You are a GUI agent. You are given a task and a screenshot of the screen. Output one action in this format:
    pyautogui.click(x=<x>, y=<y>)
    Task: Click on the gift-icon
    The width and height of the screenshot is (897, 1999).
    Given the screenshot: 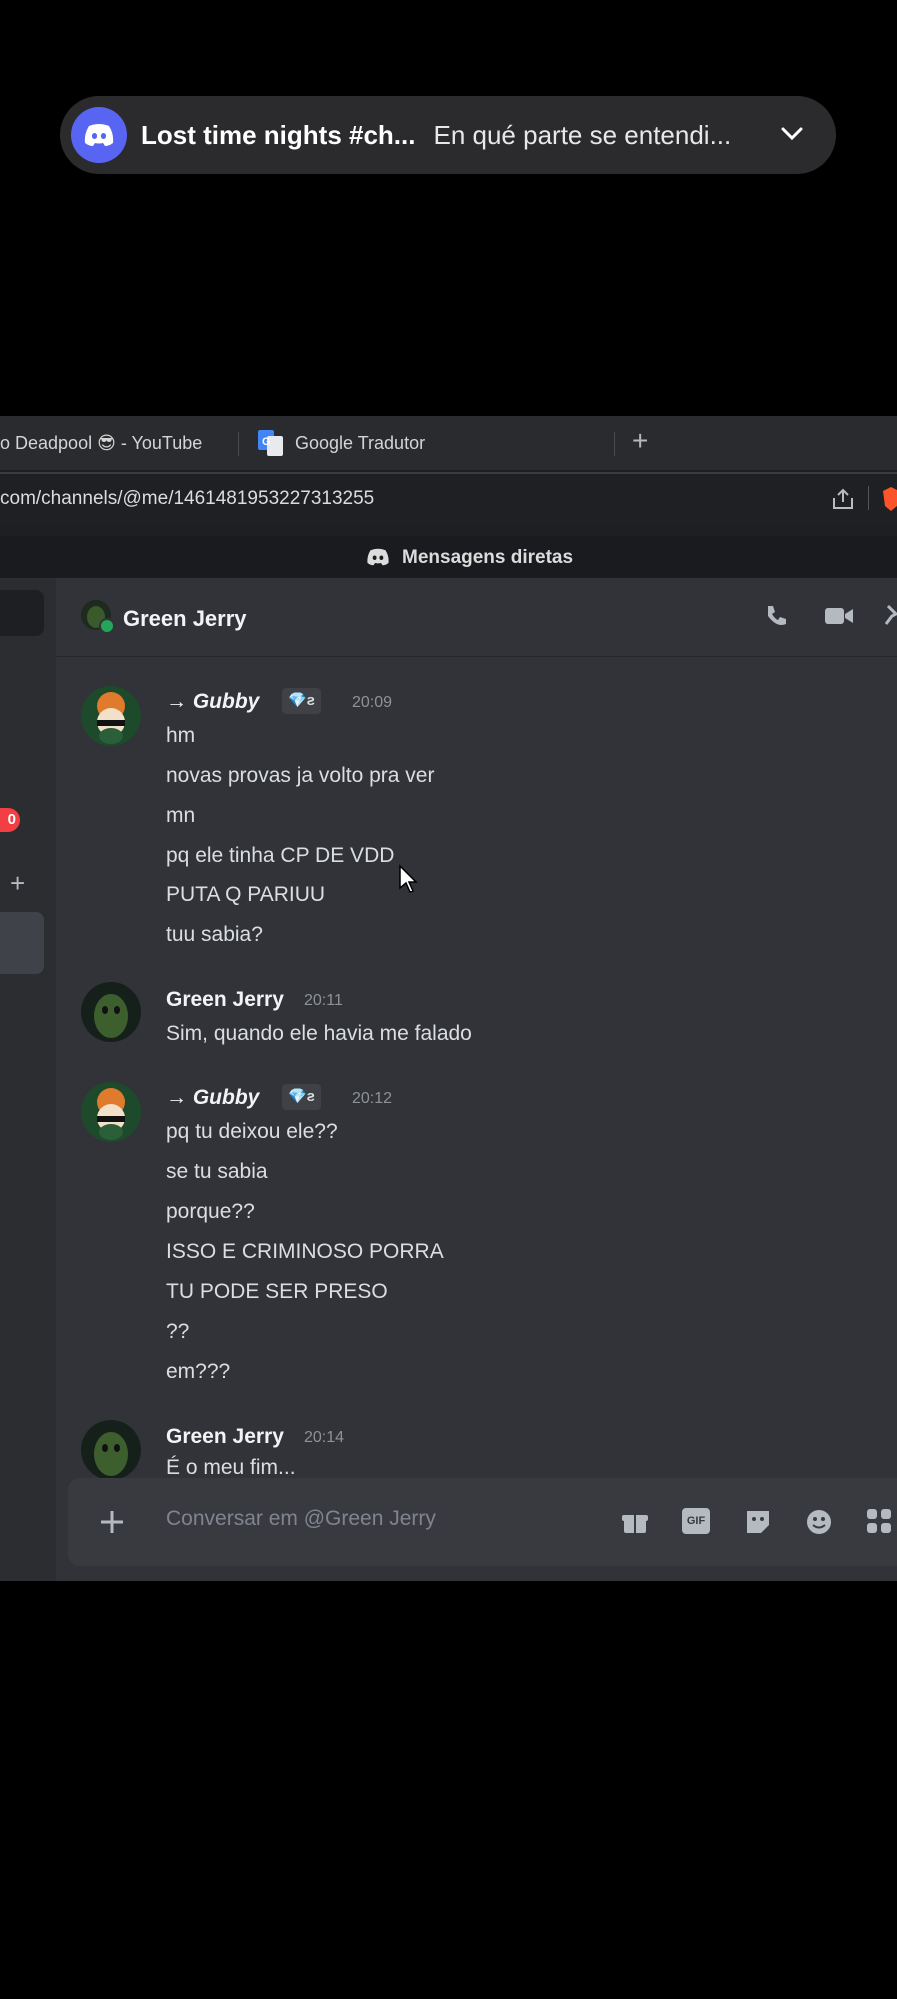 What is the action you would take?
    pyautogui.click(x=635, y=1524)
    